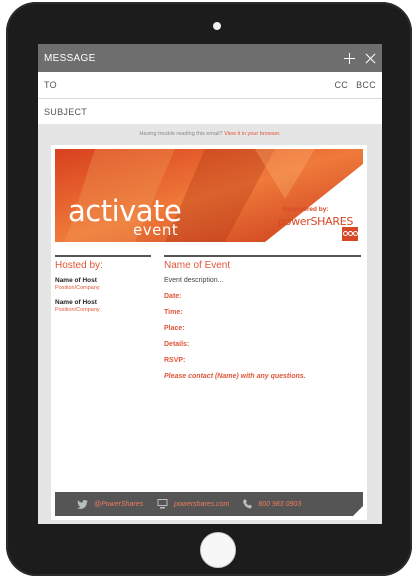  I want to click on computer-icon, so click(162, 504).